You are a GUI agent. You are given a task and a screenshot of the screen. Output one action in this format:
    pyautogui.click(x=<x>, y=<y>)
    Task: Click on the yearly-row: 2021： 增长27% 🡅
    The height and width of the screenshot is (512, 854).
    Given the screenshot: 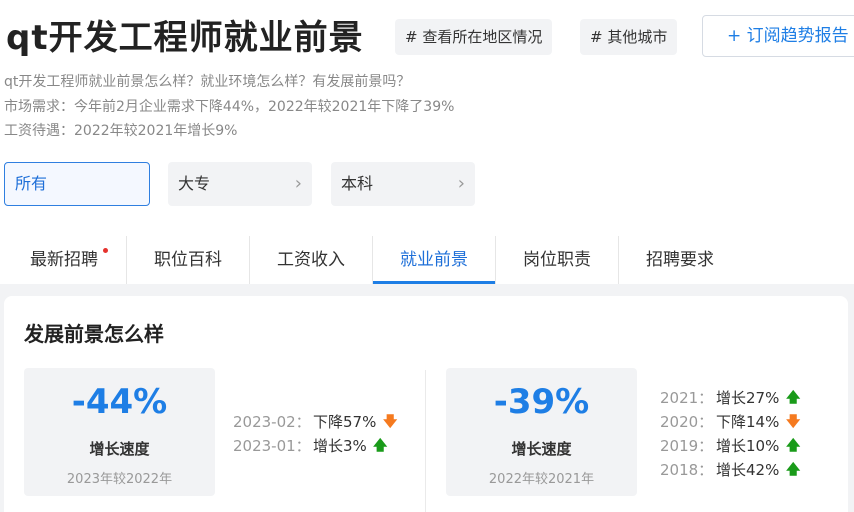 What is the action you would take?
    pyautogui.click(x=735, y=397)
    